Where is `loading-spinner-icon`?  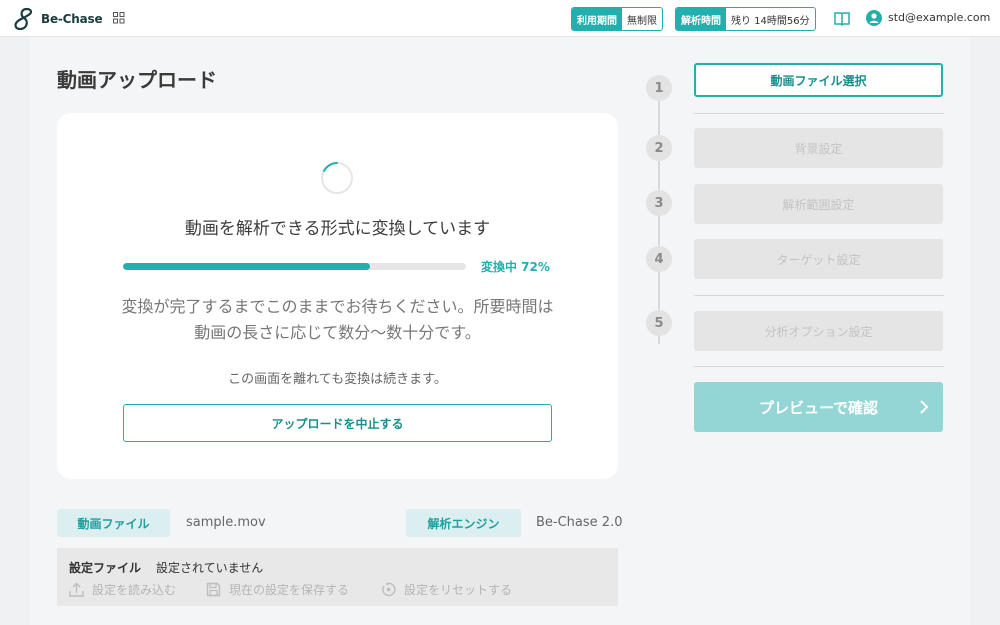 loading-spinner-icon is located at coordinates (337, 178).